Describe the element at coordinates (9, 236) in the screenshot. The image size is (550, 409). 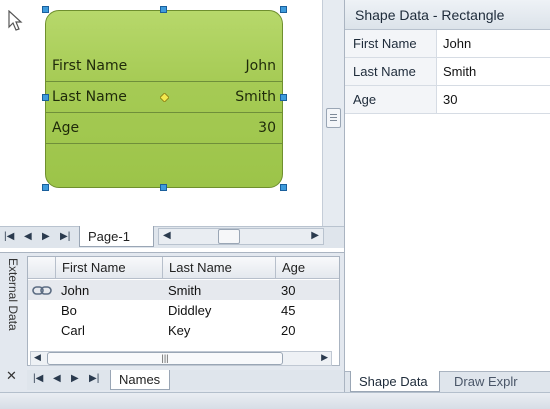
I see `first-page-icon: |◀` at that location.